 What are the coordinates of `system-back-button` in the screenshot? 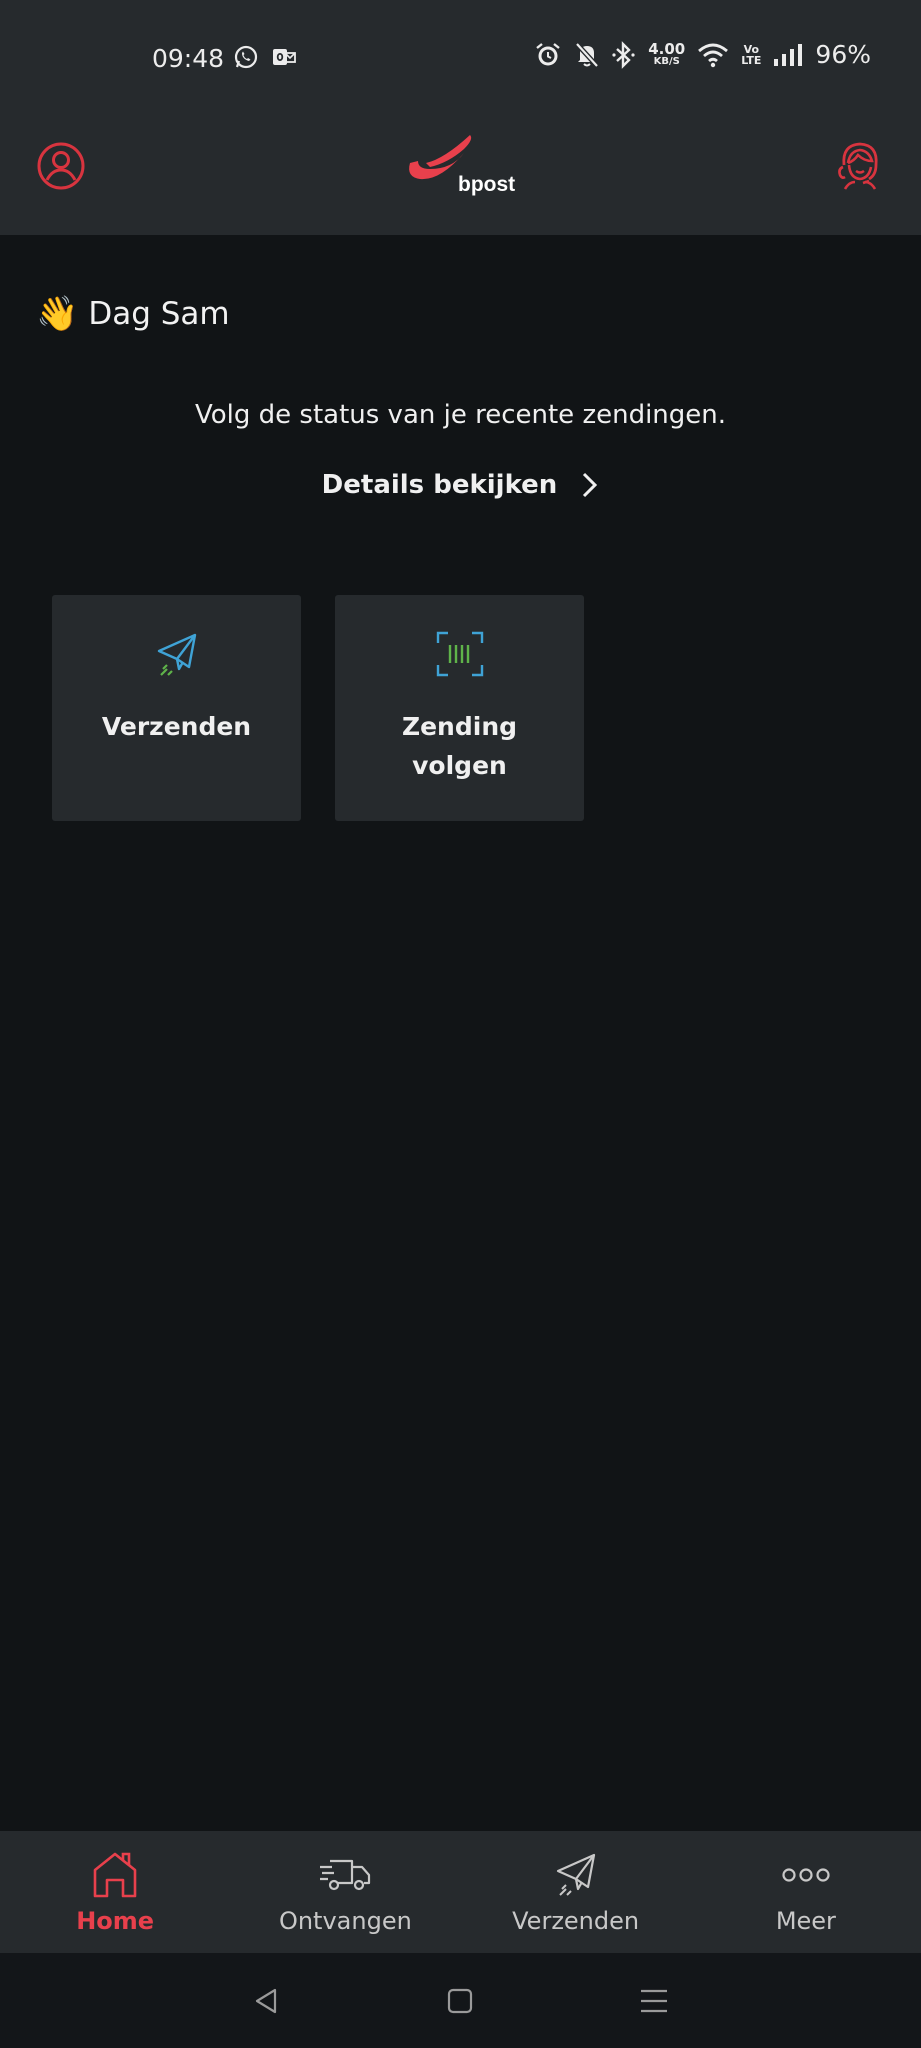 It's located at (267, 2001).